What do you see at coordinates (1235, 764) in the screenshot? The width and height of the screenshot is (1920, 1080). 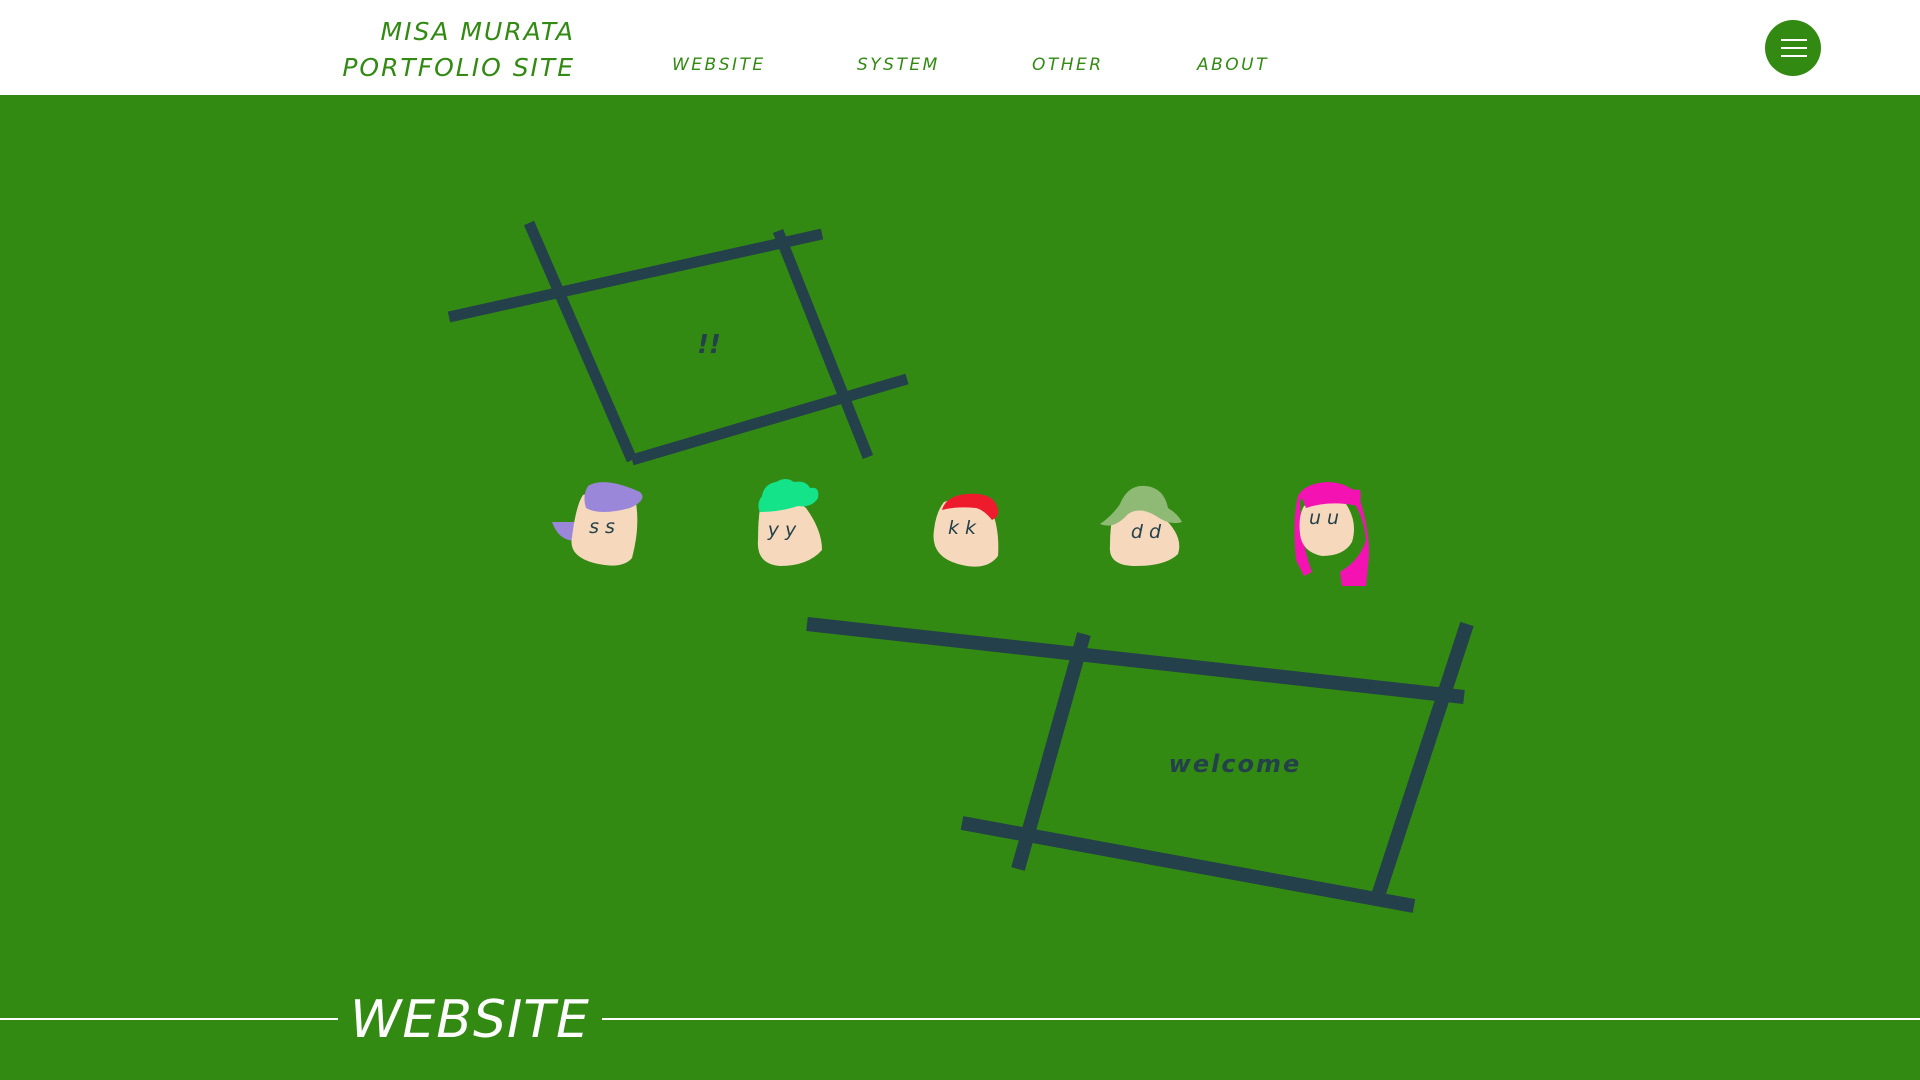 I see `frame2-text: welcome` at bounding box center [1235, 764].